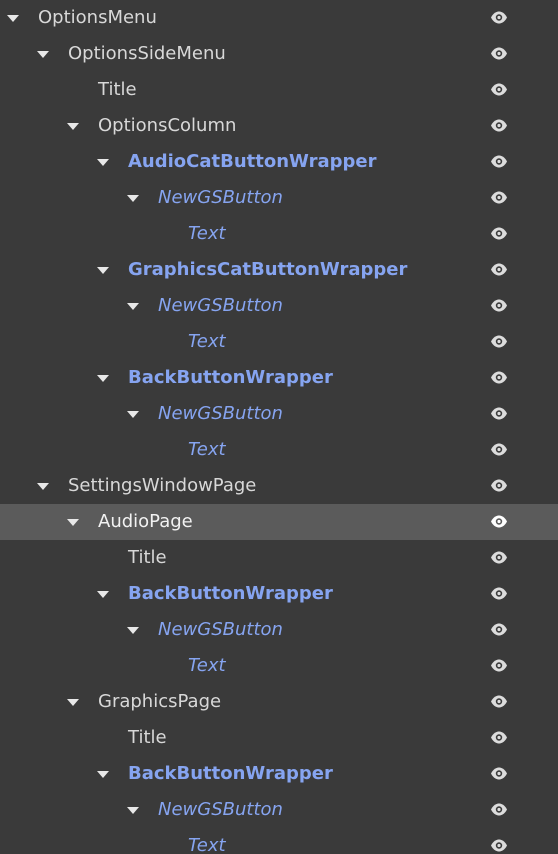  I want to click on tree-node-row: OptionsSideMenu, so click(279, 54).